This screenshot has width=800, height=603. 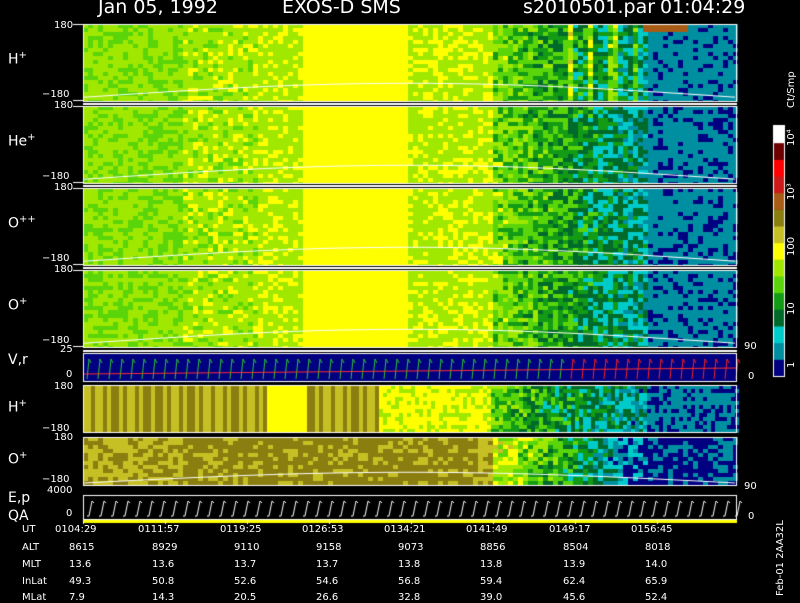 What do you see at coordinates (77, 597) in the screenshot?
I see `ephemeris-cell: 7.9` at bounding box center [77, 597].